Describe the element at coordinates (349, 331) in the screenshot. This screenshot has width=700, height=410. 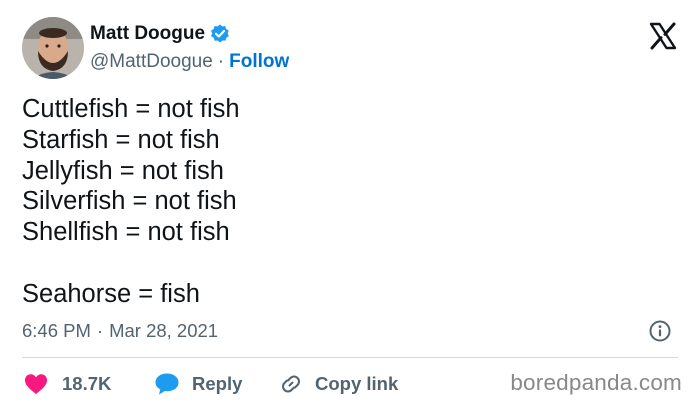
I see `tweet-meta: 6:46 PM · Mar 28, 2021` at that location.